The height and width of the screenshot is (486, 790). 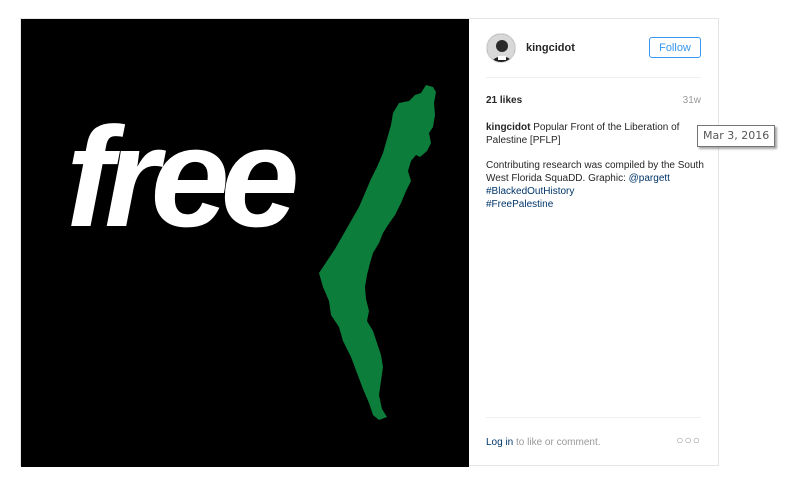 I want to click on username: kingcidot, so click(x=550, y=48).